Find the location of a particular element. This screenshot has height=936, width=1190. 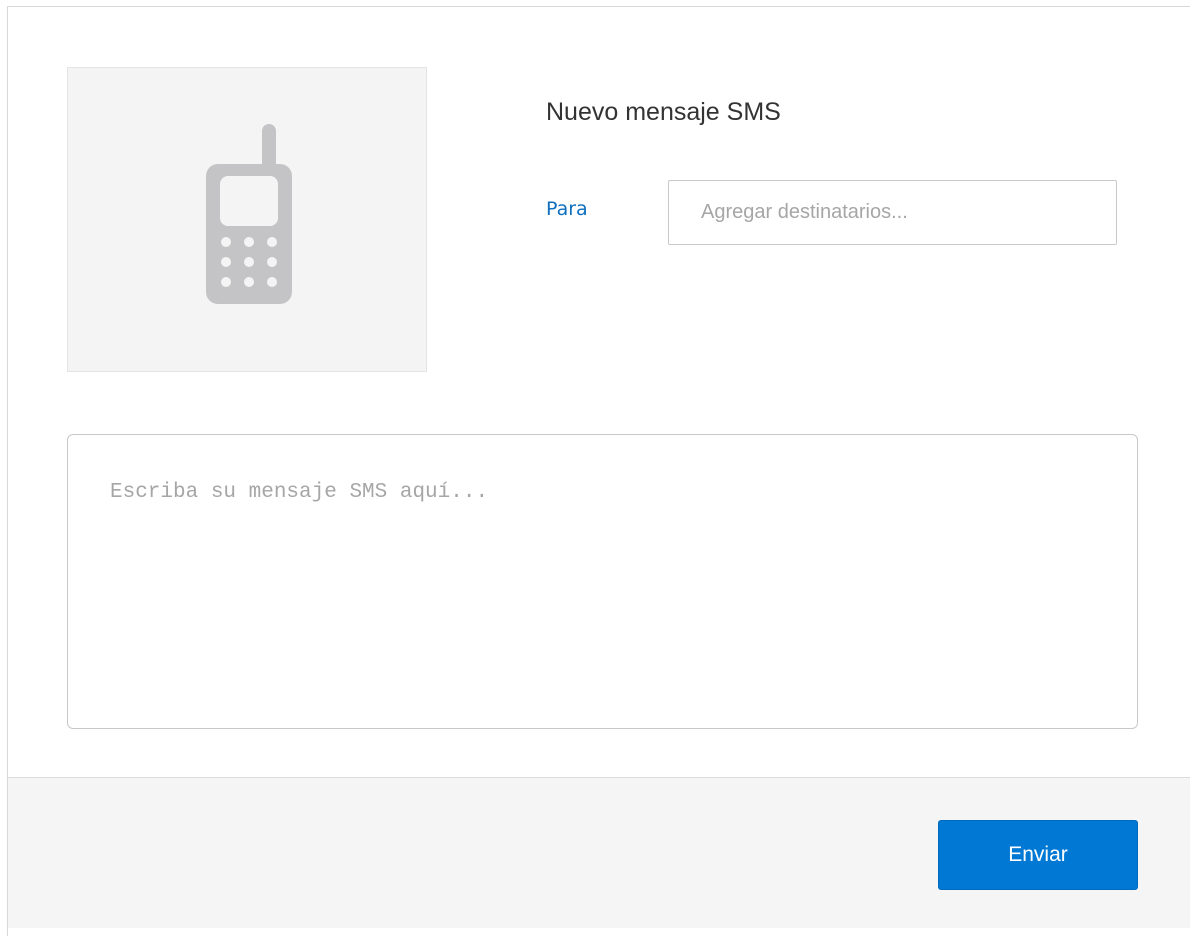

send-button: Enviar is located at coordinates (1038, 855).